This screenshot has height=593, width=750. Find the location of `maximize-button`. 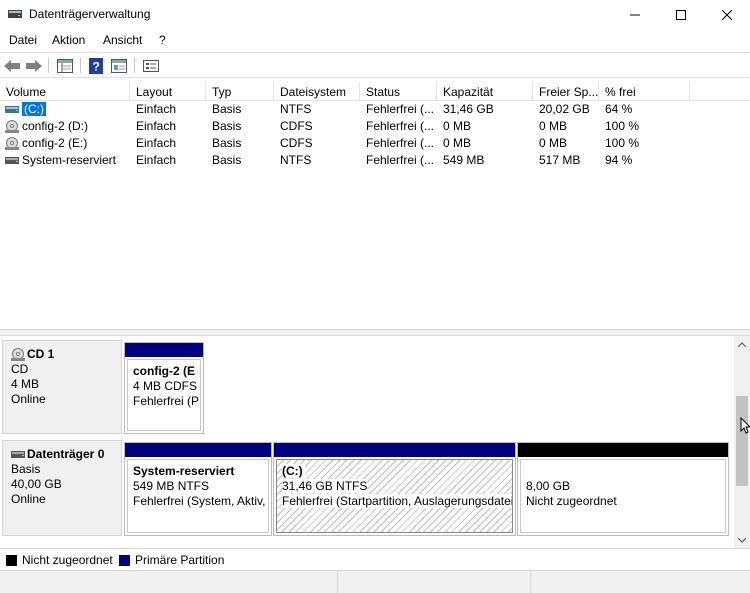

maximize-button is located at coordinates (681, 15).